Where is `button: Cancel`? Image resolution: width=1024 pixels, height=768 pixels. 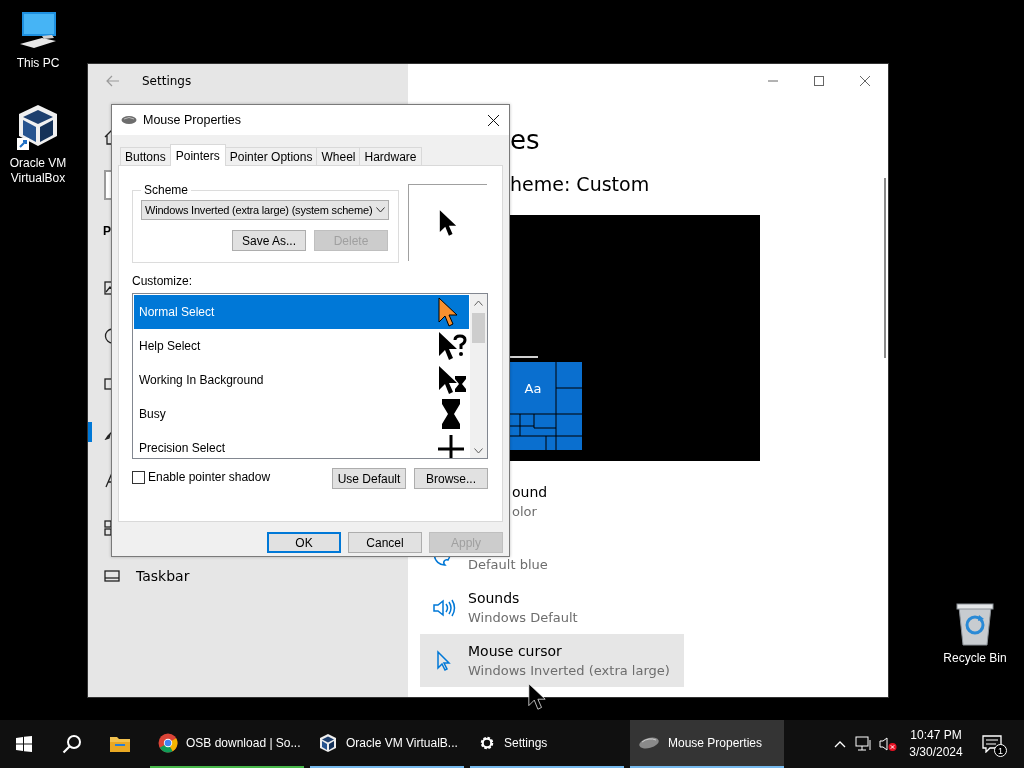
button: Cancel is located at coordinates (385, 542).